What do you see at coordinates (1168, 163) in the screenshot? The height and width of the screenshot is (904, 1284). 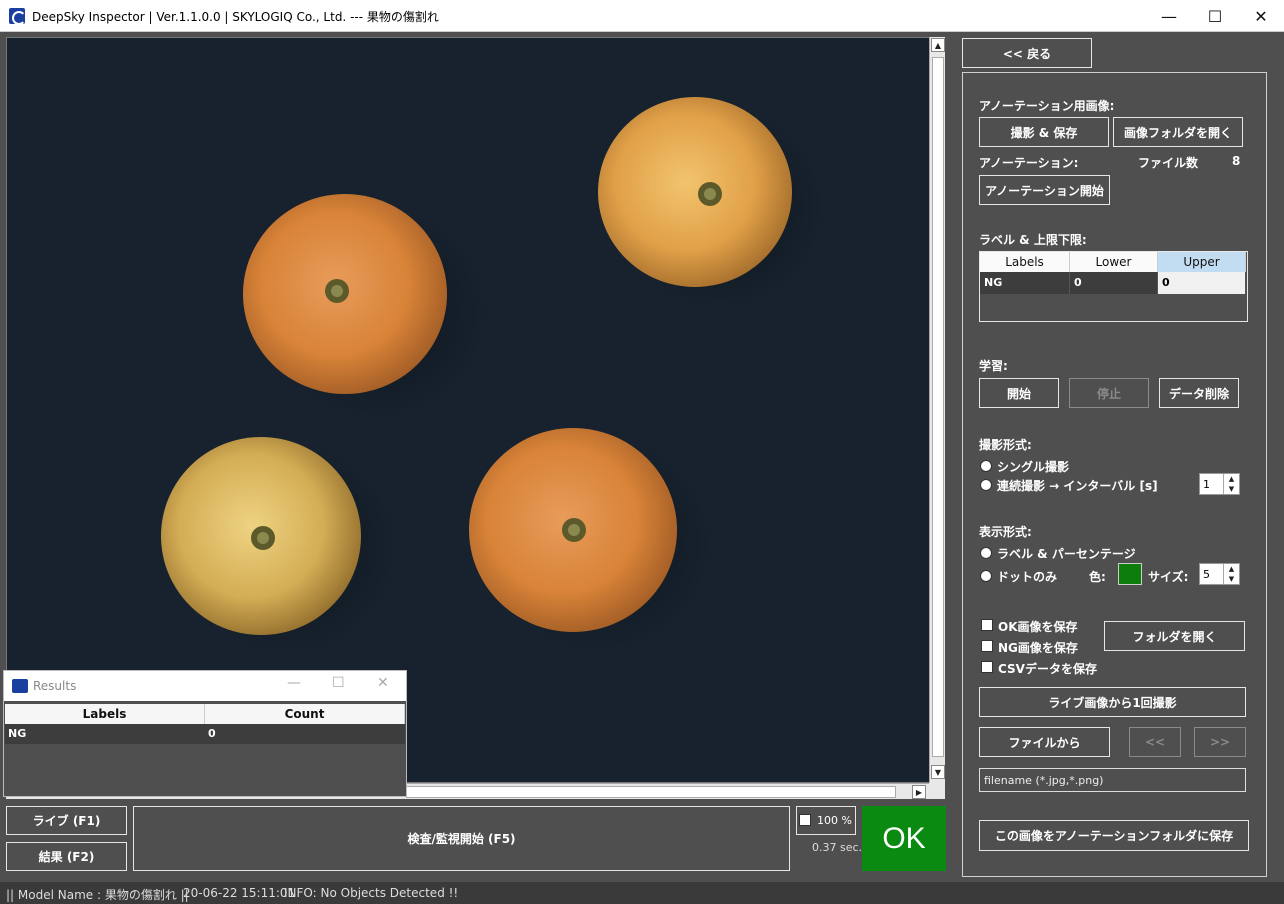 I see `file-count-label: ファイル数` at bounding box center [1168, 163].